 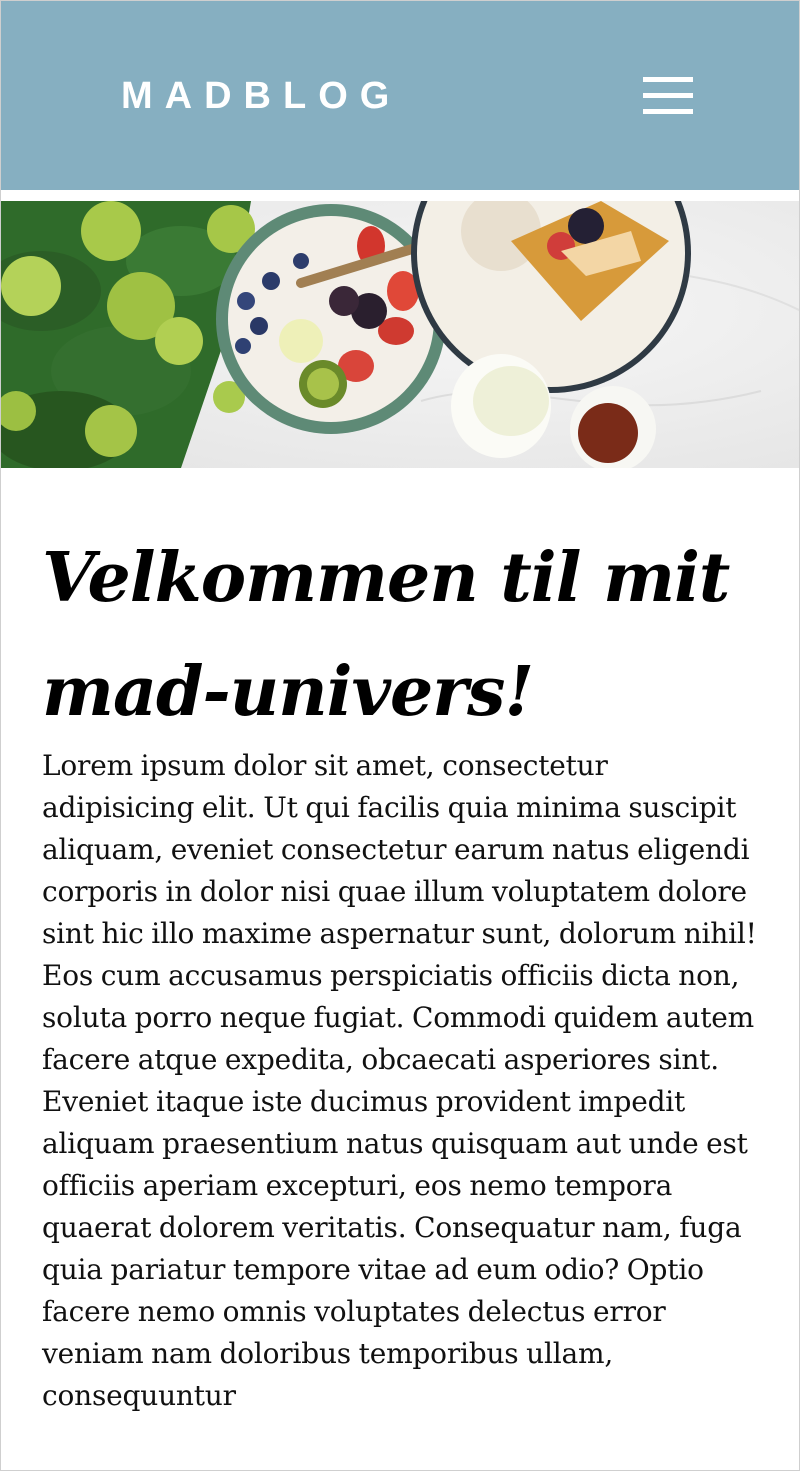 What do you see at coordinates (668, 79) in the screenshot?
I see `menu-bar-top` at bounding box center [668, 79].